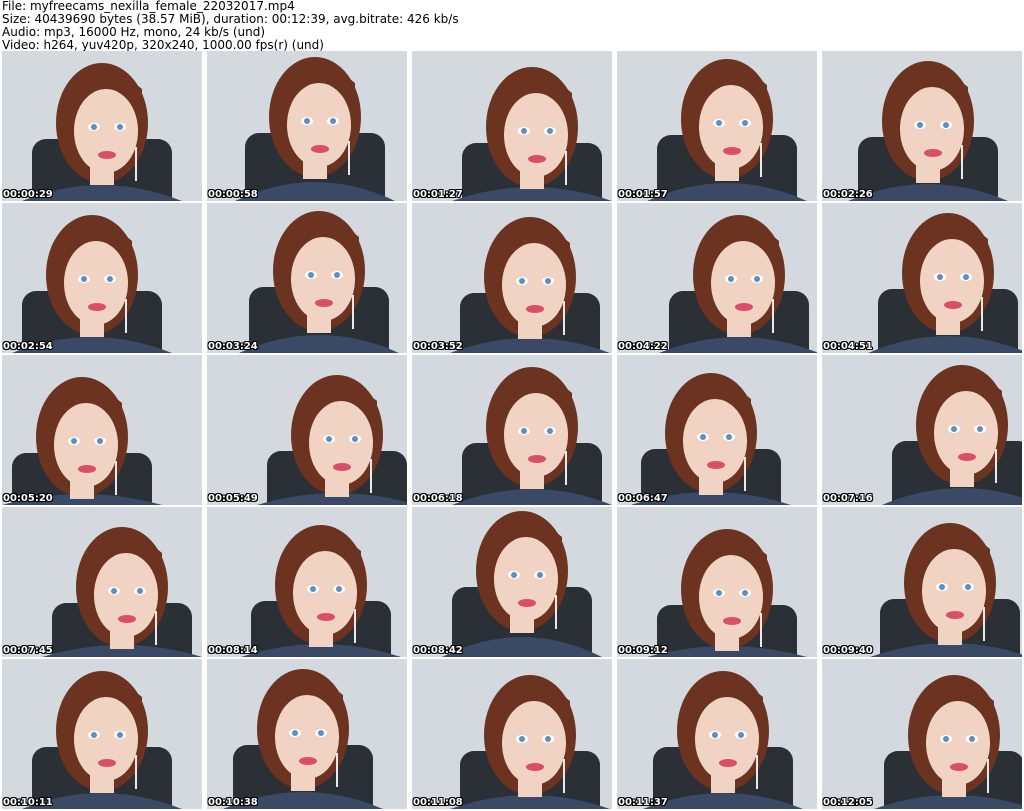 The width and height of the screenshot is (1024, 811). I want to click on frame-timestamp: 00:12:05, so click(848, 802).